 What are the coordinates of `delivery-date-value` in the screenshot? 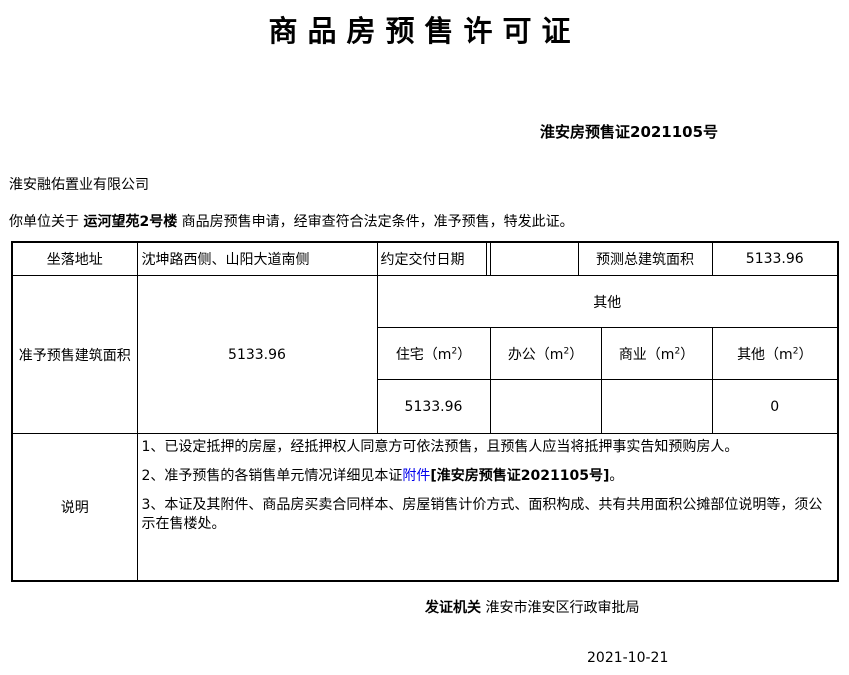 It's located at (488, 259).